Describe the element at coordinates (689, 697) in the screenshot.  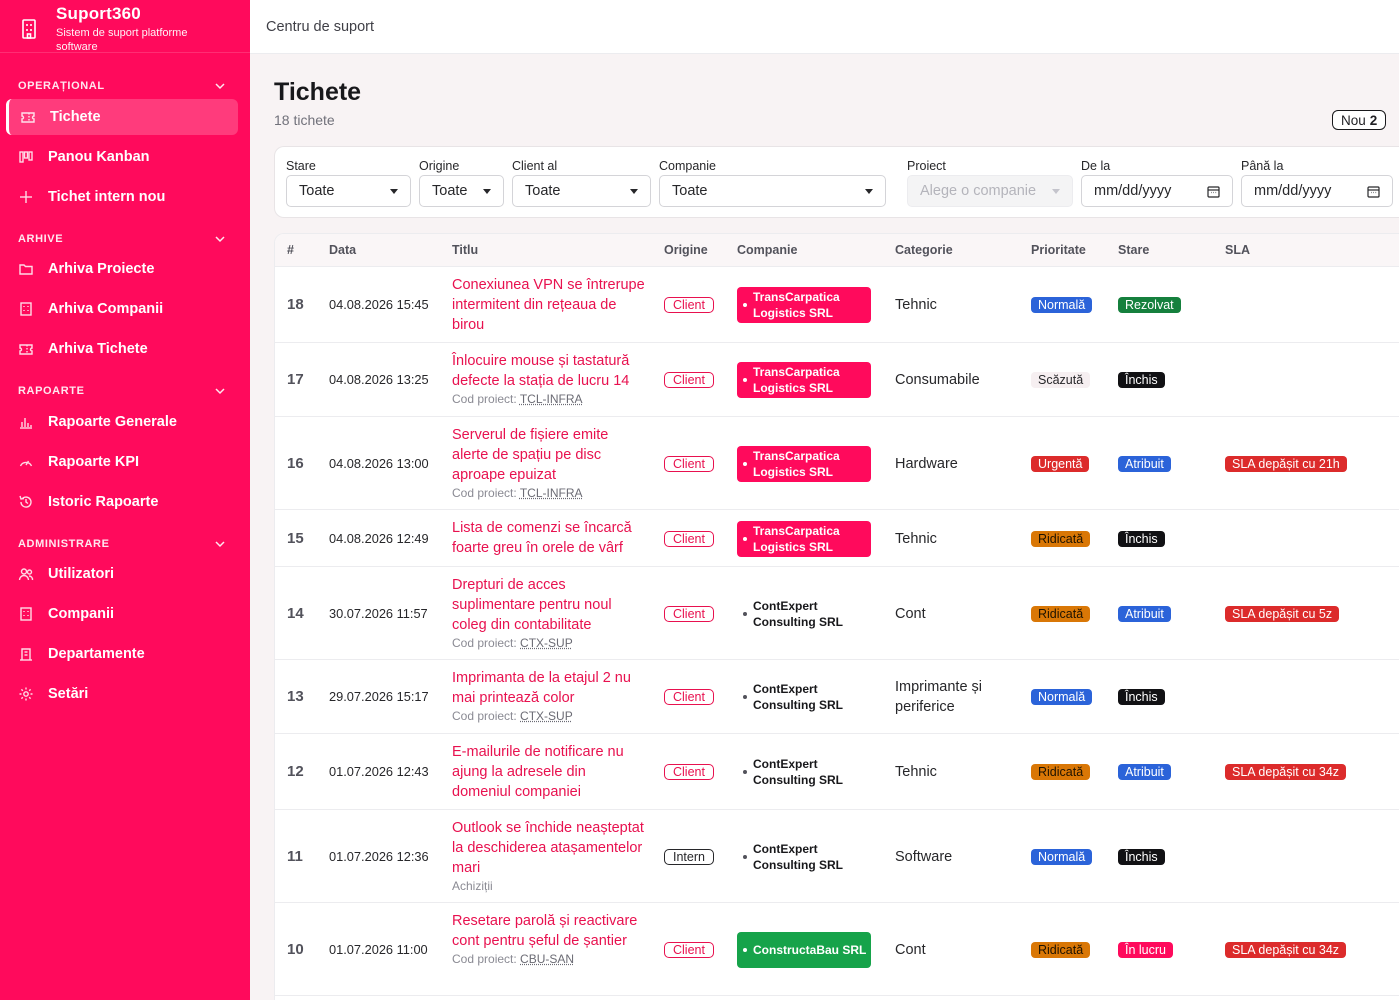
I see `origin-badge: Client` at that location.